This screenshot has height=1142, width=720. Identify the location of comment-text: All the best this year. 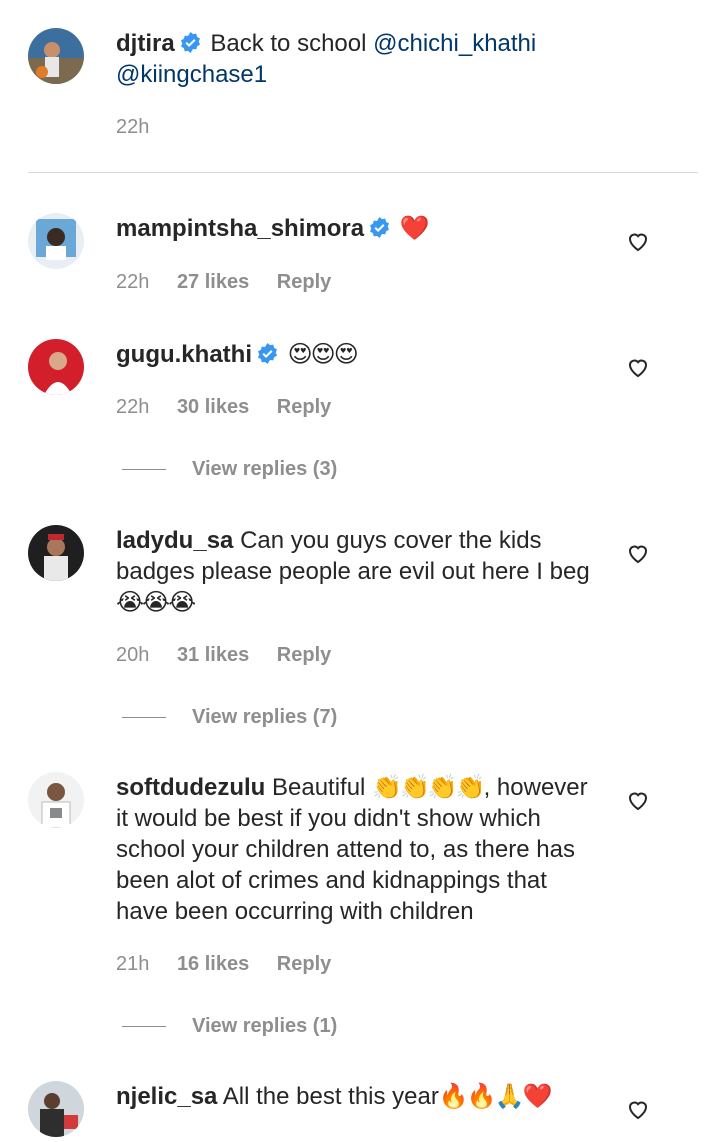
(330, 1096).